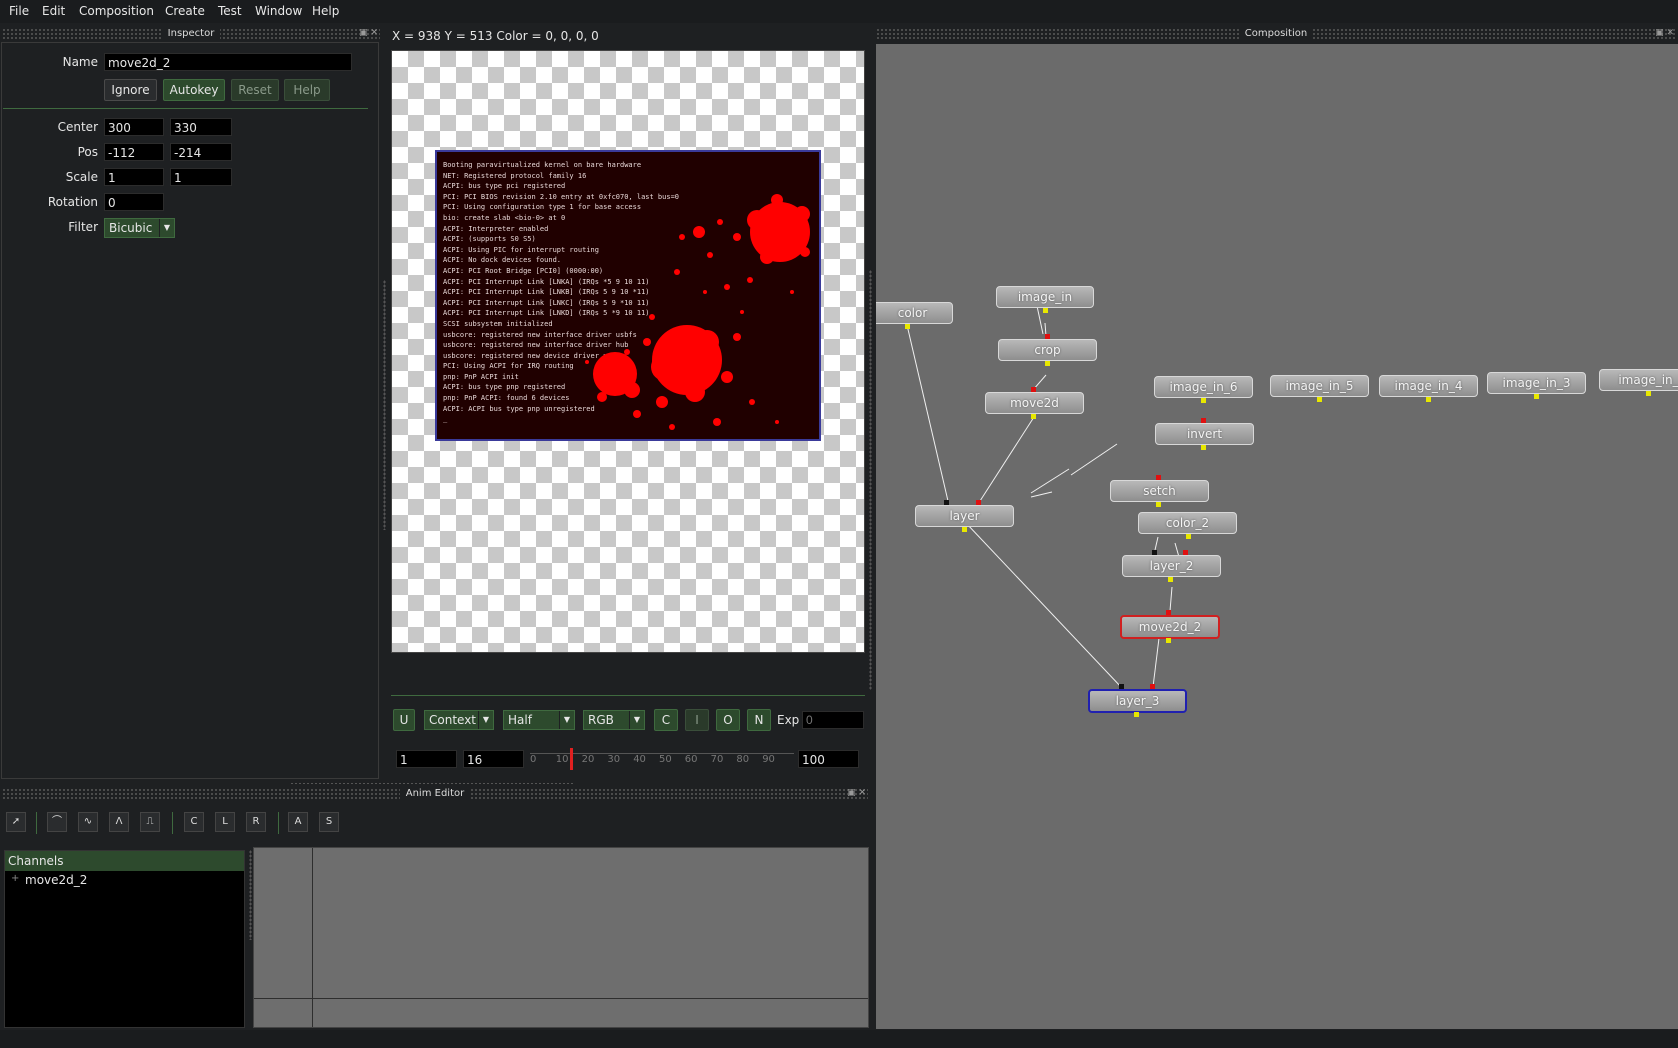  I want to click on vertical-splitter, so click(384, 405).